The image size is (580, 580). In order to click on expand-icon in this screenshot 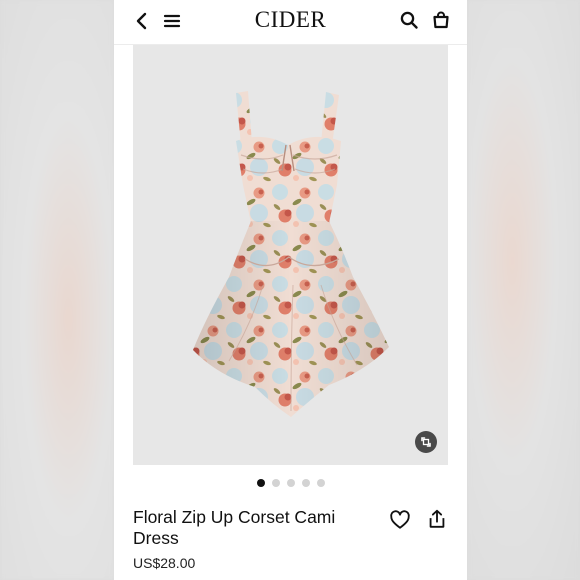, I will do `click(426, 442)`.